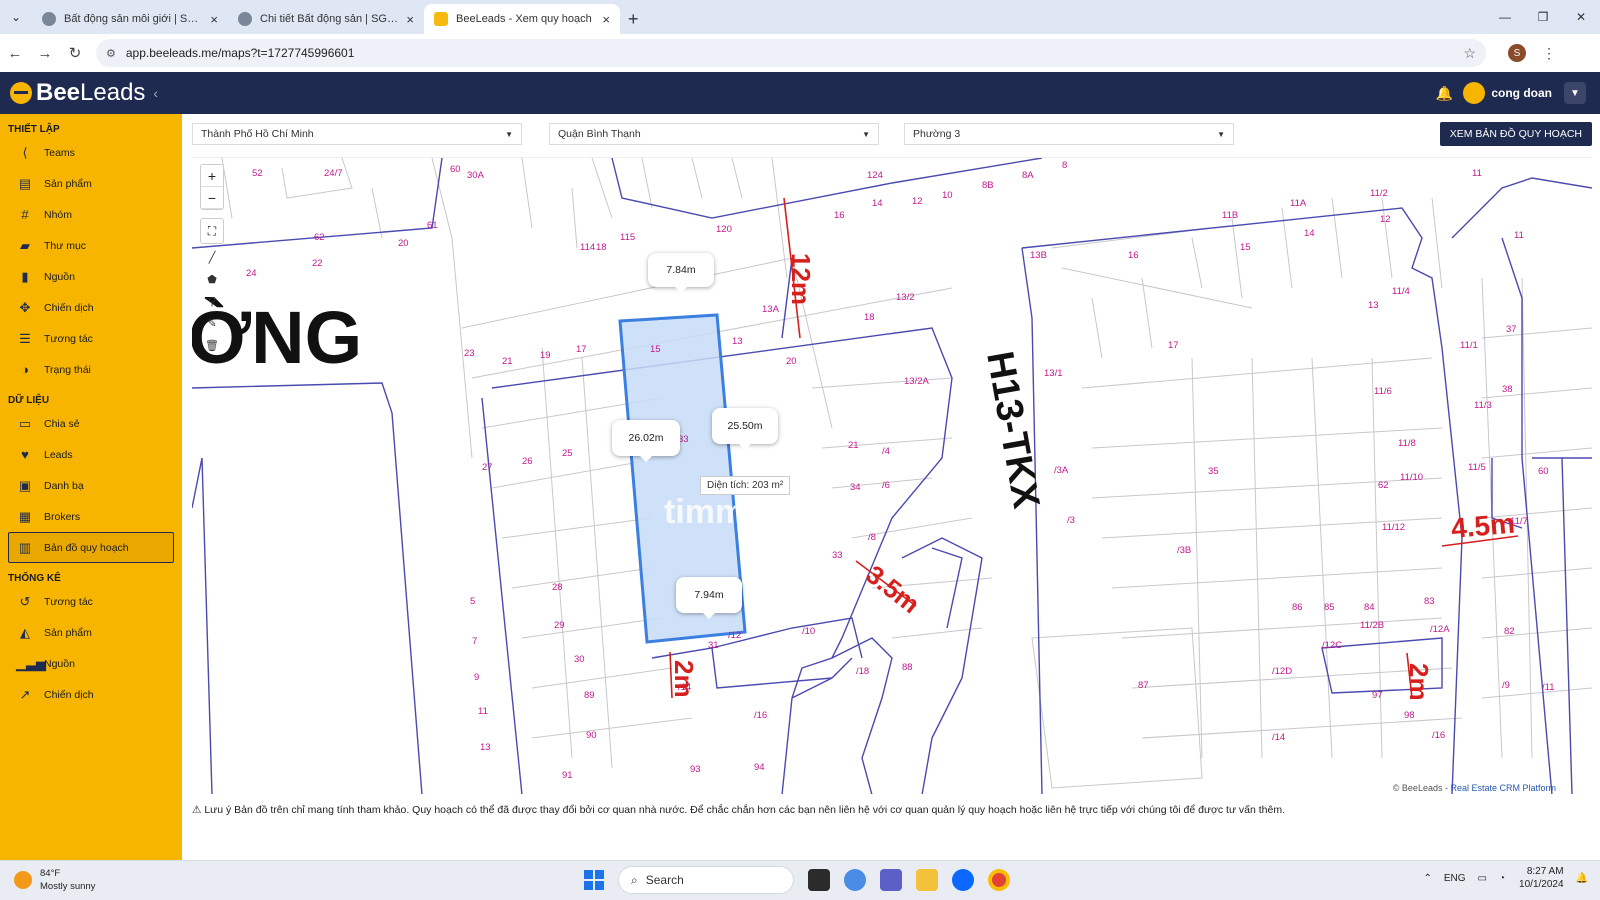  Describe the element at coordinates (77, 93) in the screenshot. I see `beeleads-logo: Bee Leads` at that location.